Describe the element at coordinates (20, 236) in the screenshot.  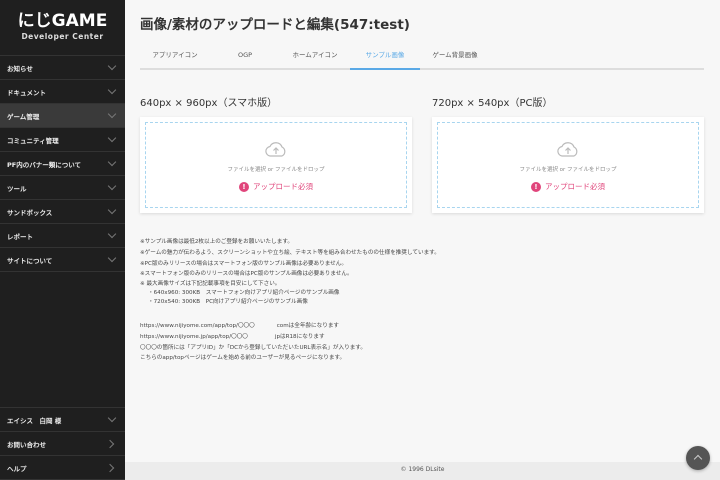
I see `sidebar-item-label: レポート` at that location.